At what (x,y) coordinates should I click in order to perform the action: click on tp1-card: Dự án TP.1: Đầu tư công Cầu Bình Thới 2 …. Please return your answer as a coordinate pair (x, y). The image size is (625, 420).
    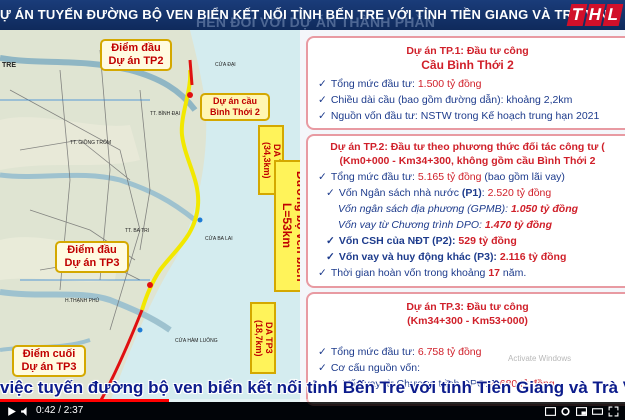
    Looking at the image, I should click on (465, 83).